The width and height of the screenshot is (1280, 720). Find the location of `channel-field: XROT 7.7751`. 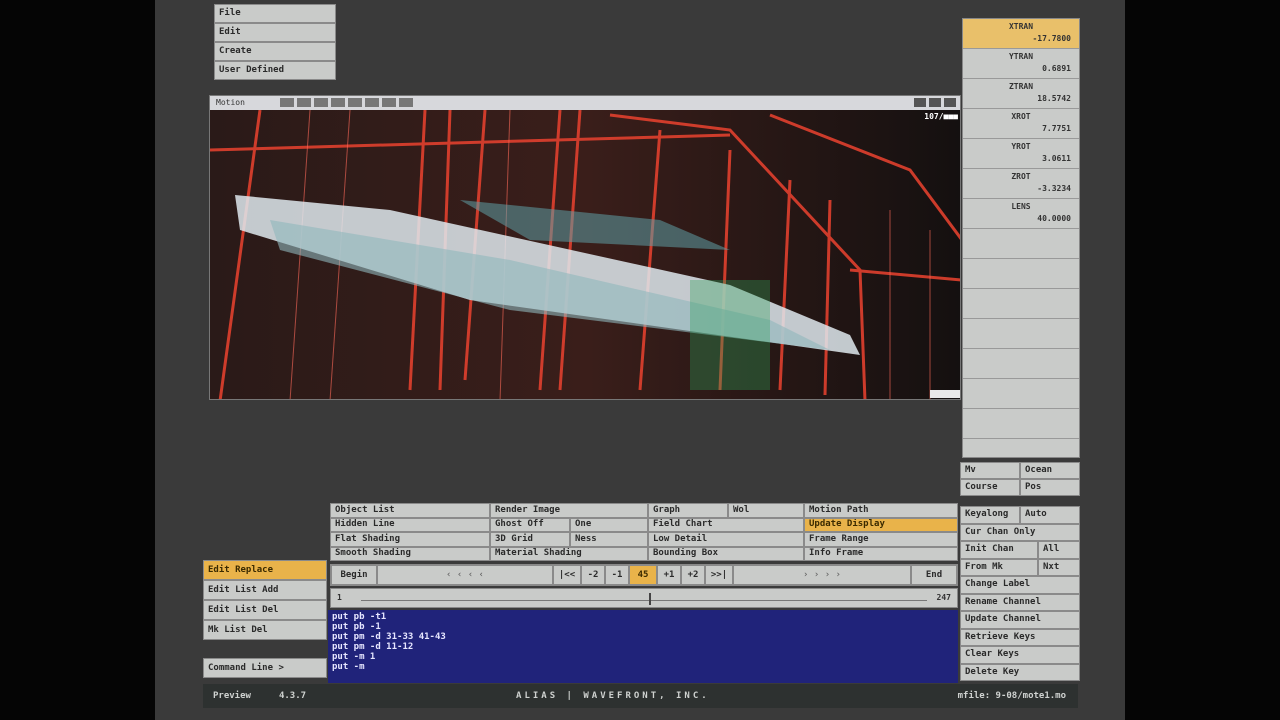

channel-field: XROT 7.7751 is located at coordinates (1021, 124).